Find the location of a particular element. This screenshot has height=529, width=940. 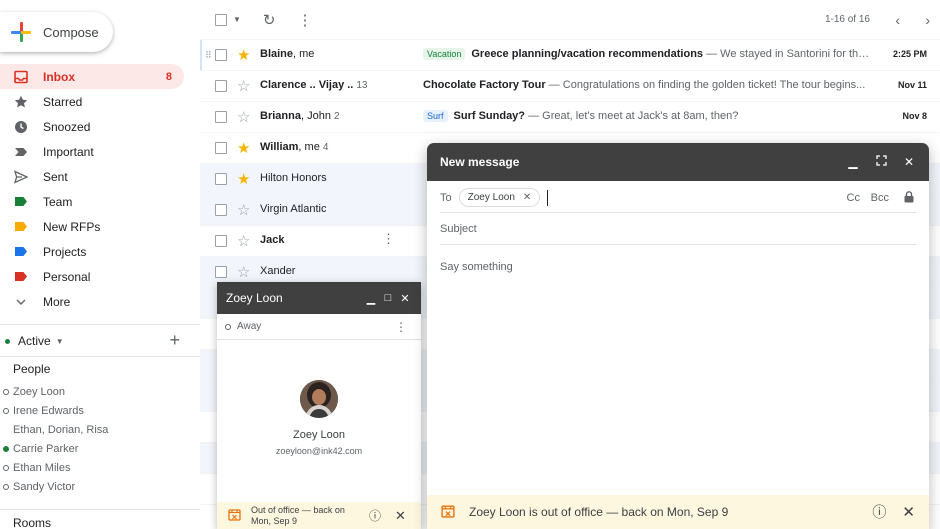

send-icon is located at coordinates (21, 176).